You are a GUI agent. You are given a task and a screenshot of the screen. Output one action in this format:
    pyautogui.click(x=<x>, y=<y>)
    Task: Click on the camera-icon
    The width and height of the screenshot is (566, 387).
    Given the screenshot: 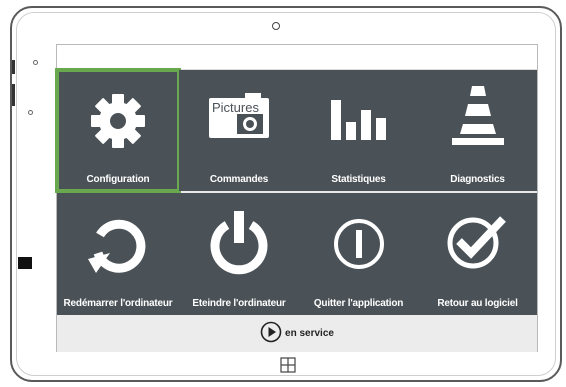 What is the action you would take?
    pyautogui.click(x=276, y=26)
    